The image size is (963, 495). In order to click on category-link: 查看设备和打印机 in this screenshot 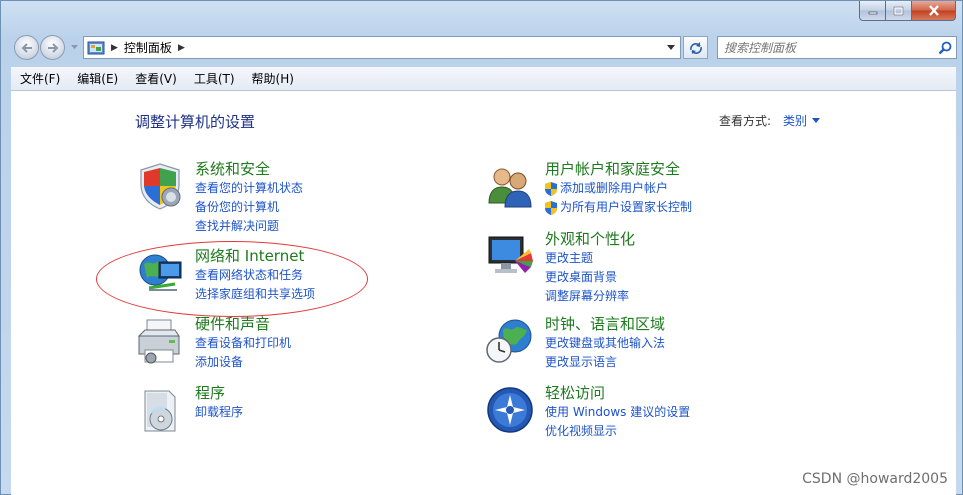, I will do `click(243, 343)`.